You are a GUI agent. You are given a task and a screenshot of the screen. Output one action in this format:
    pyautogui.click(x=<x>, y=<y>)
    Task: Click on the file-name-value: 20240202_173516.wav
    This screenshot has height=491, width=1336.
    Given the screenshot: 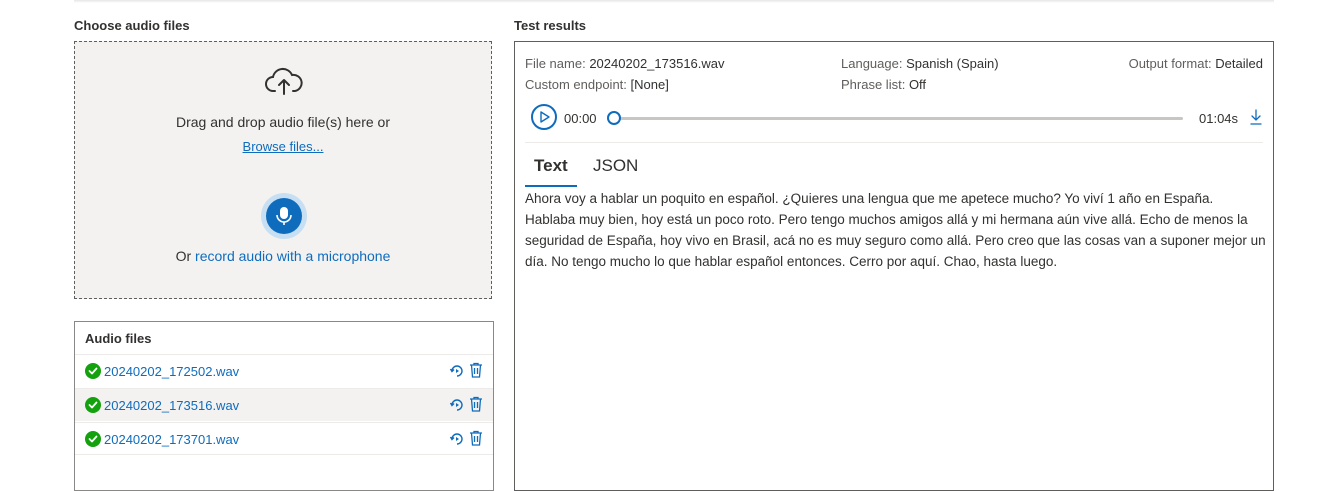 What is the action you would take?
    pyautogui.click(x=657, y=63)
    